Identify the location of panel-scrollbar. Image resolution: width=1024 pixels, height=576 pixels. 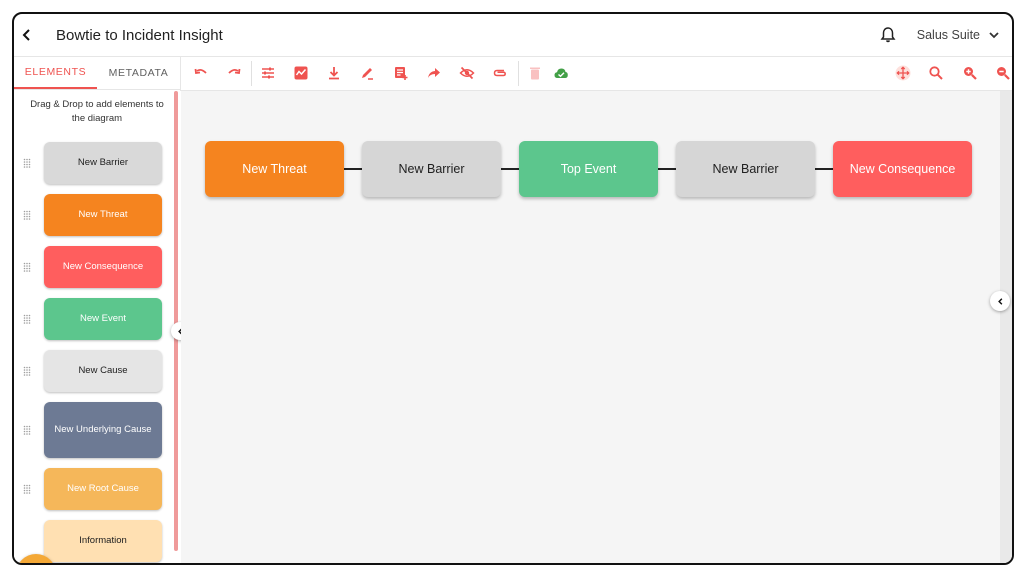
(176, 321).